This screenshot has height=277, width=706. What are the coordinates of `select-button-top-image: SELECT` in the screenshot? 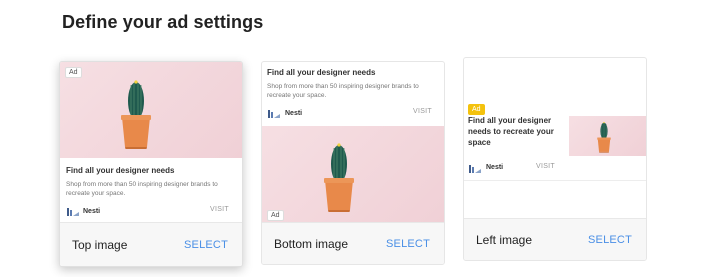 It's located at (206, 245).